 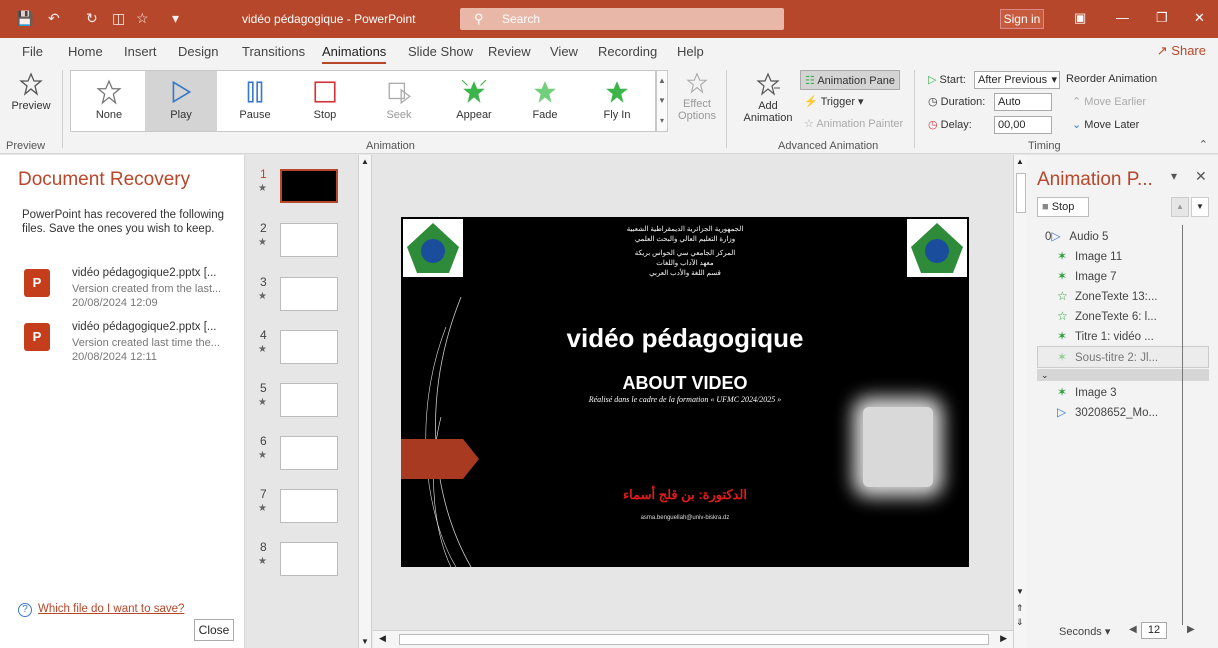 I want to click on pane-options-icon: ▾, so click(x=1174, y=176).